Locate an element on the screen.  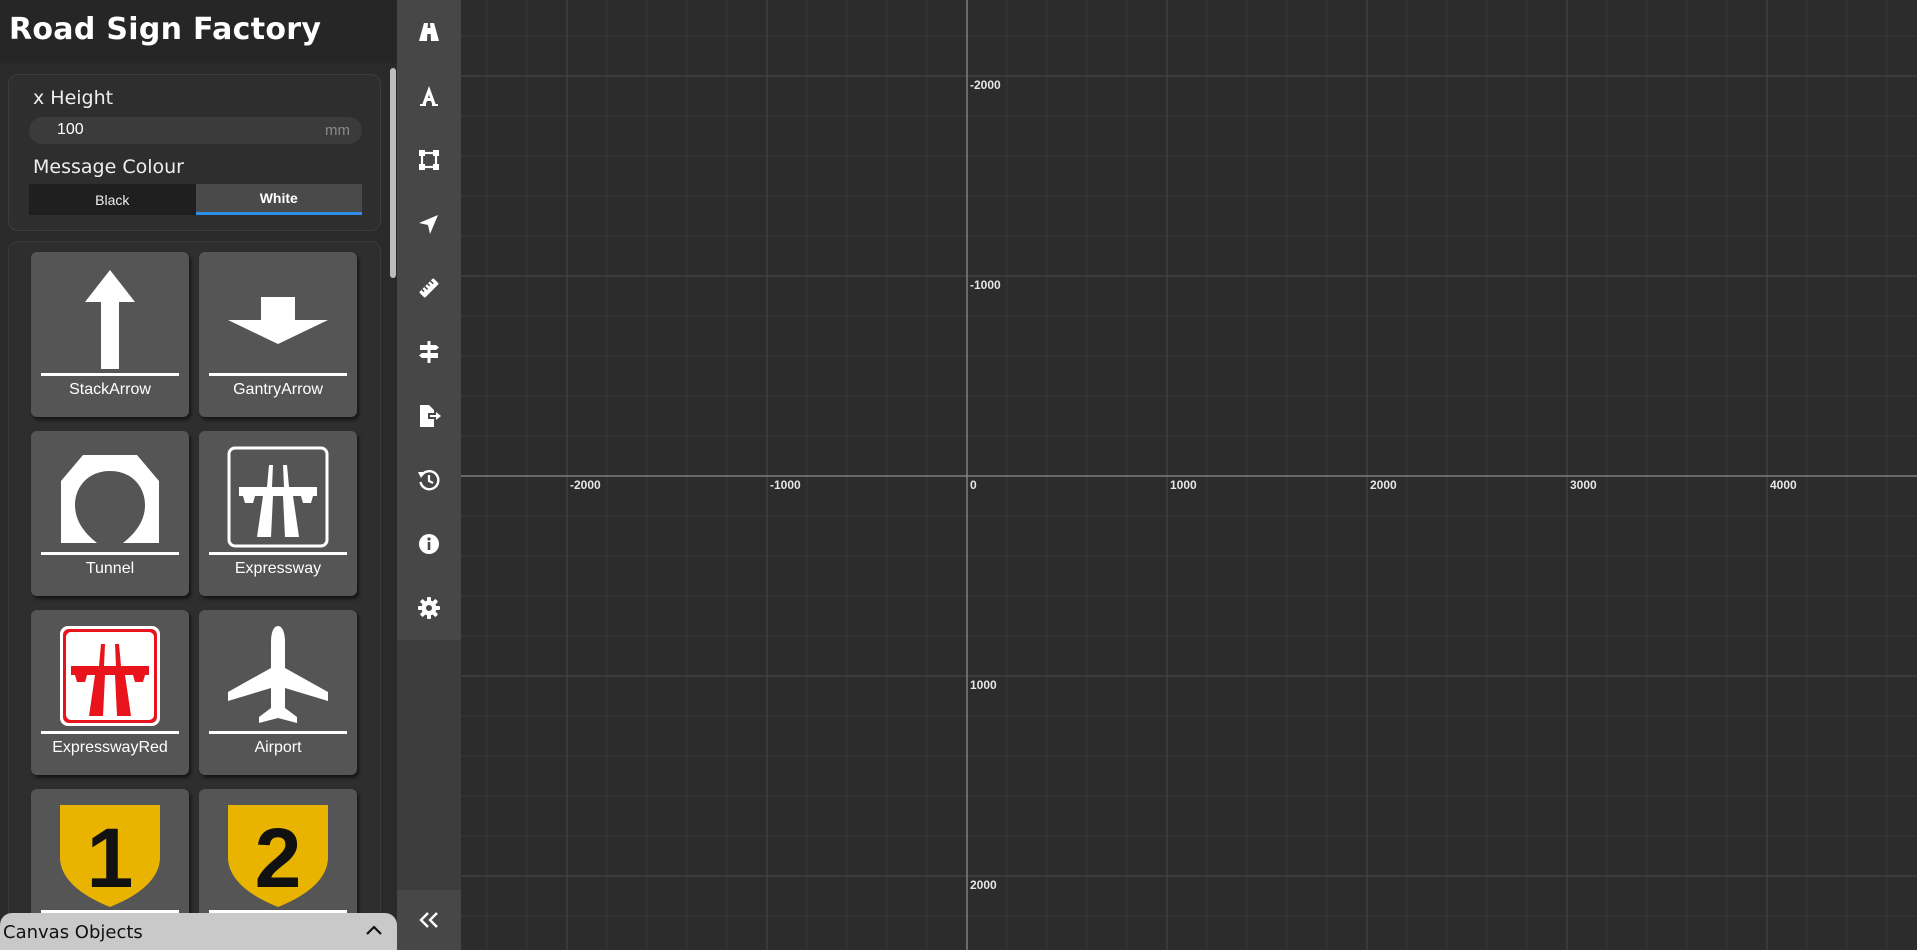
x-tick-label: -1000 is located at coordinates (785, 485).